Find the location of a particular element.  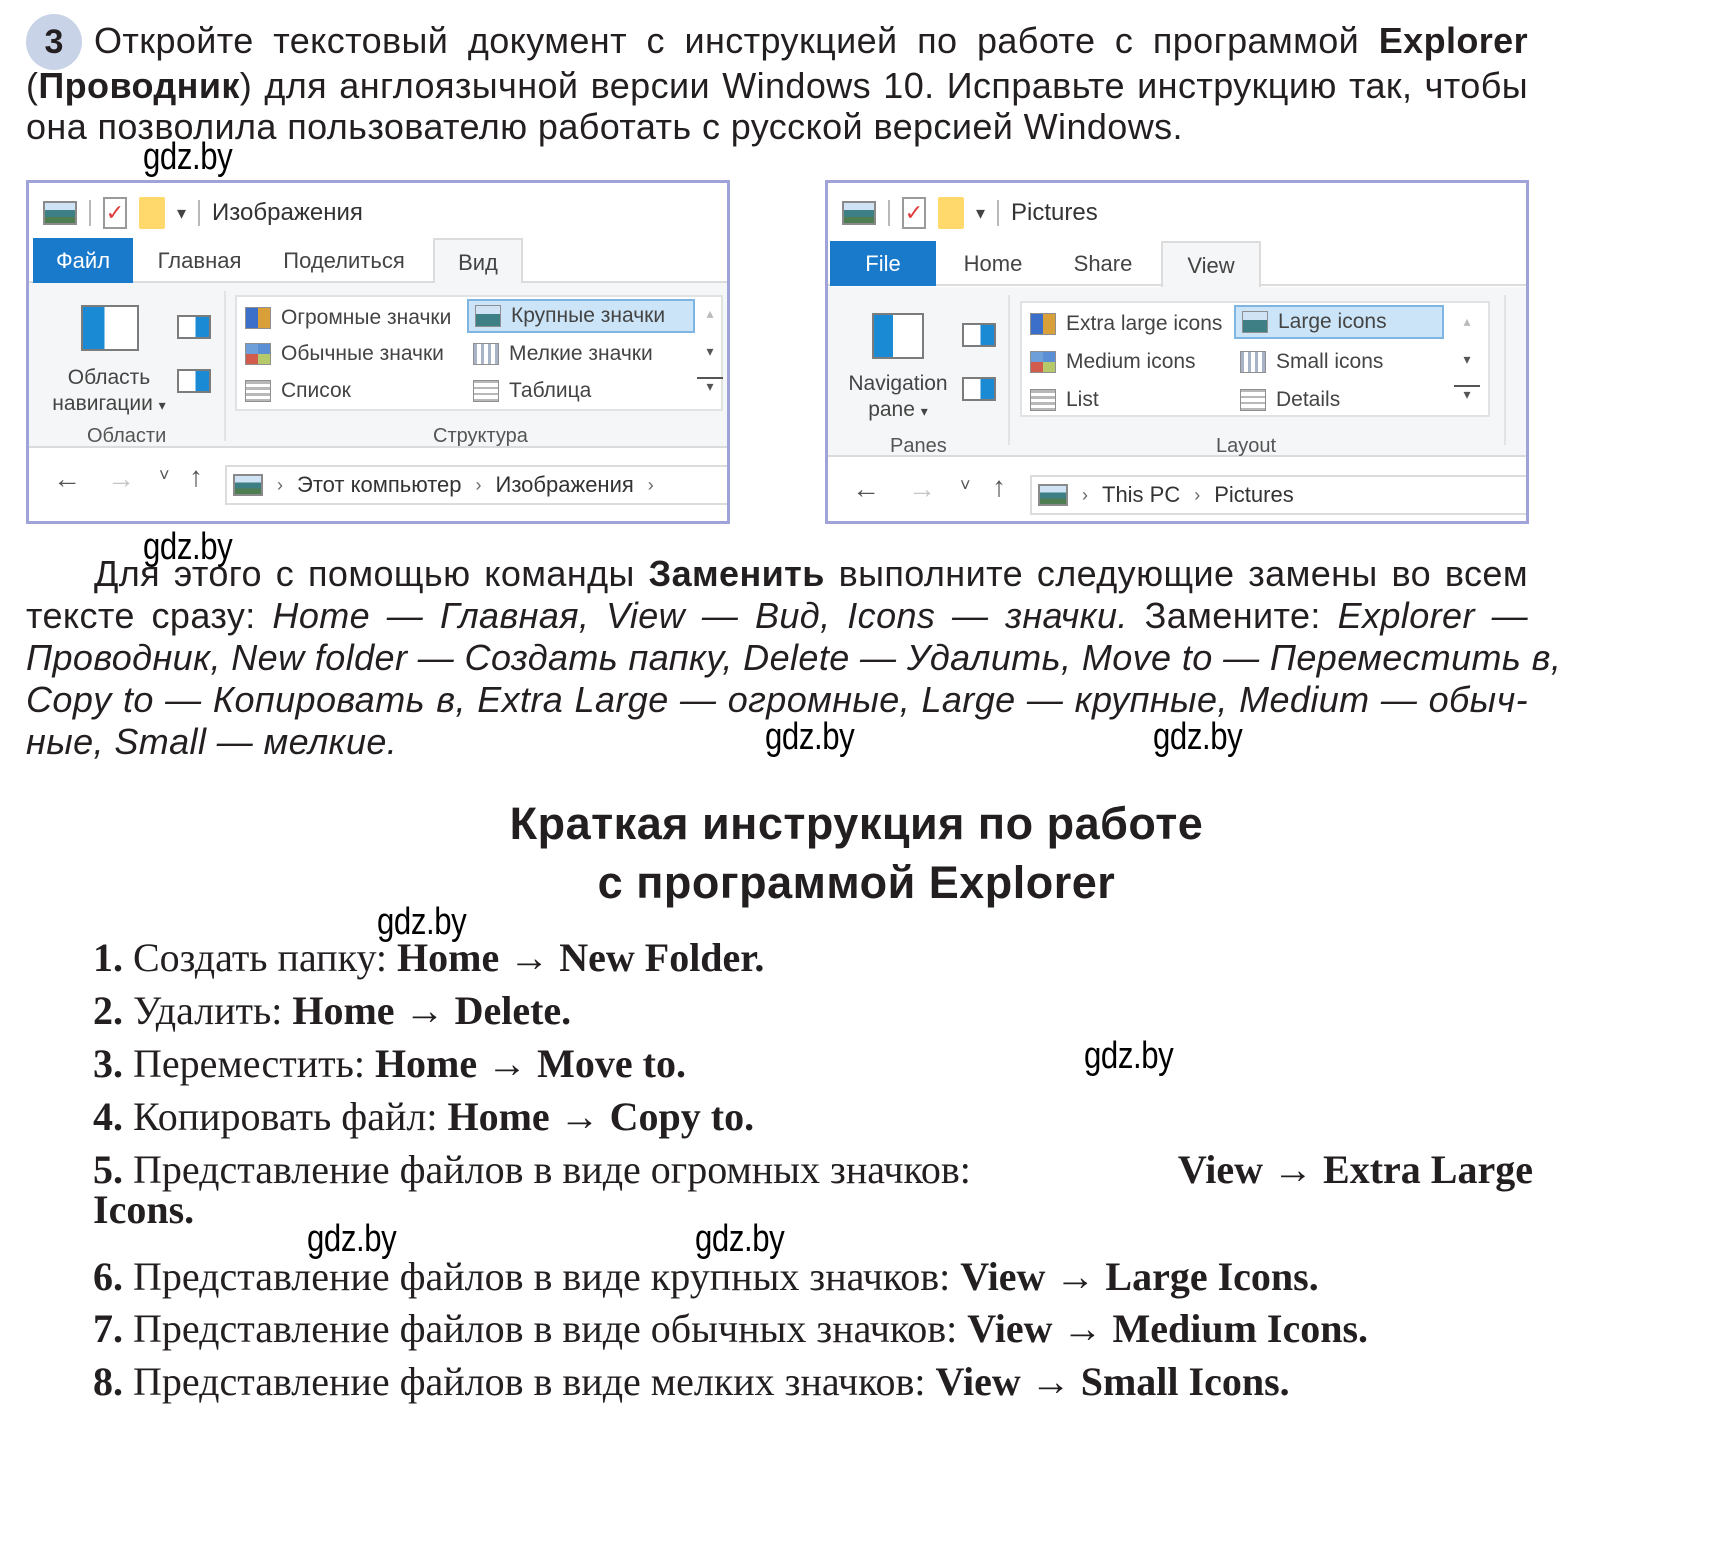

layout-option-medium-icons: Medium icons is located at coordinates (1129, 362).